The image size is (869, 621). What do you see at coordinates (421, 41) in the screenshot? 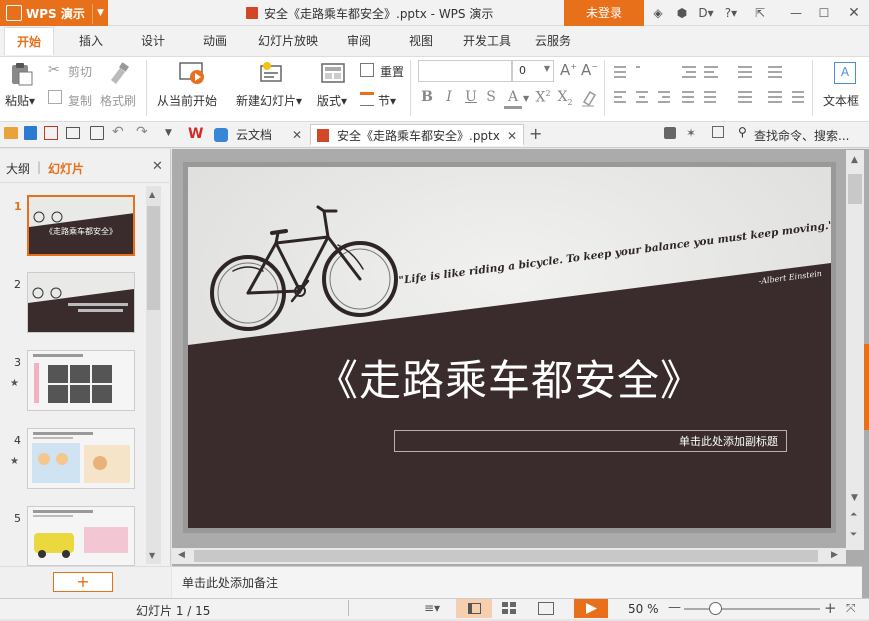
I see `tab-view: 视图` at bounding box center [421, 41].